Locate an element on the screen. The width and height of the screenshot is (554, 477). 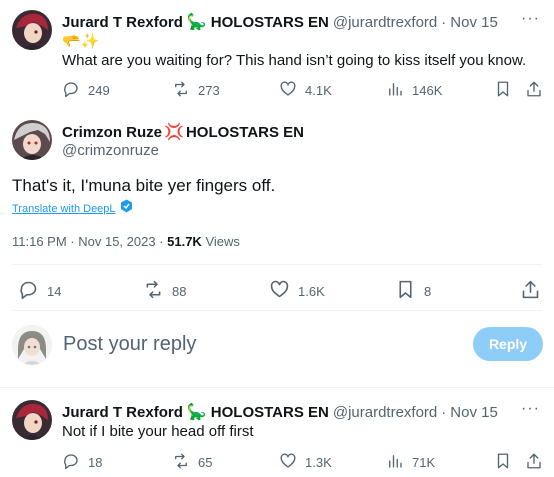
author-handle: @crimzonruze is located at coordinates (110, 150).